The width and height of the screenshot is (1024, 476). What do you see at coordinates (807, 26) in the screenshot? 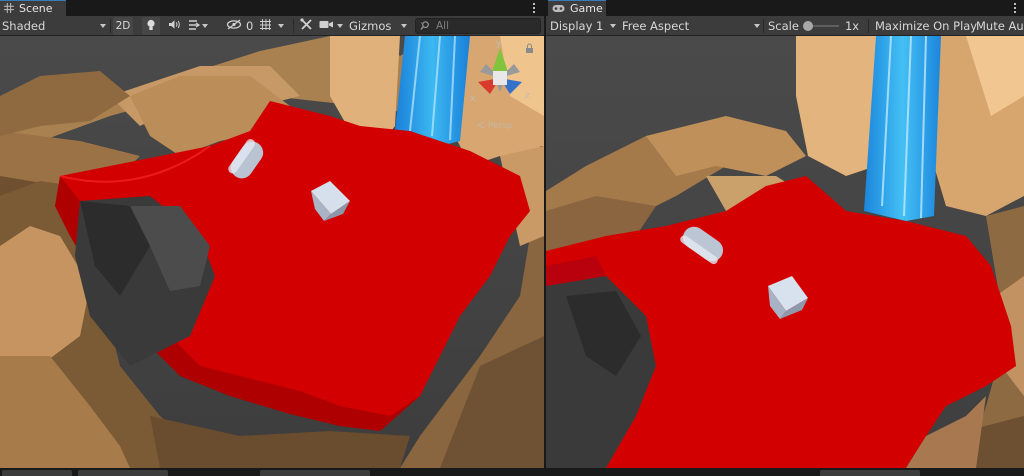
I see `scale-slider-thumb` at bounding box center [807, 26].